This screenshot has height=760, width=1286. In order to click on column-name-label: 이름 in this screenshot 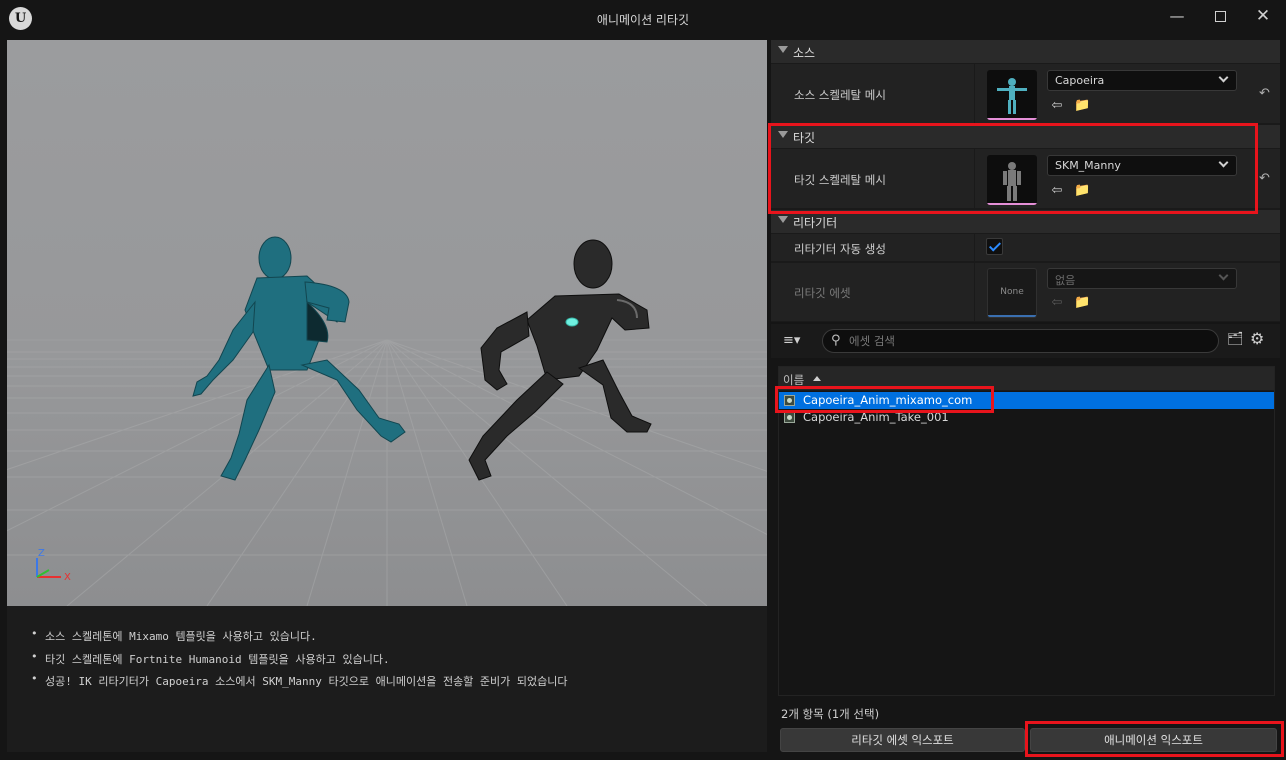, I will do `click(794, 380)`.